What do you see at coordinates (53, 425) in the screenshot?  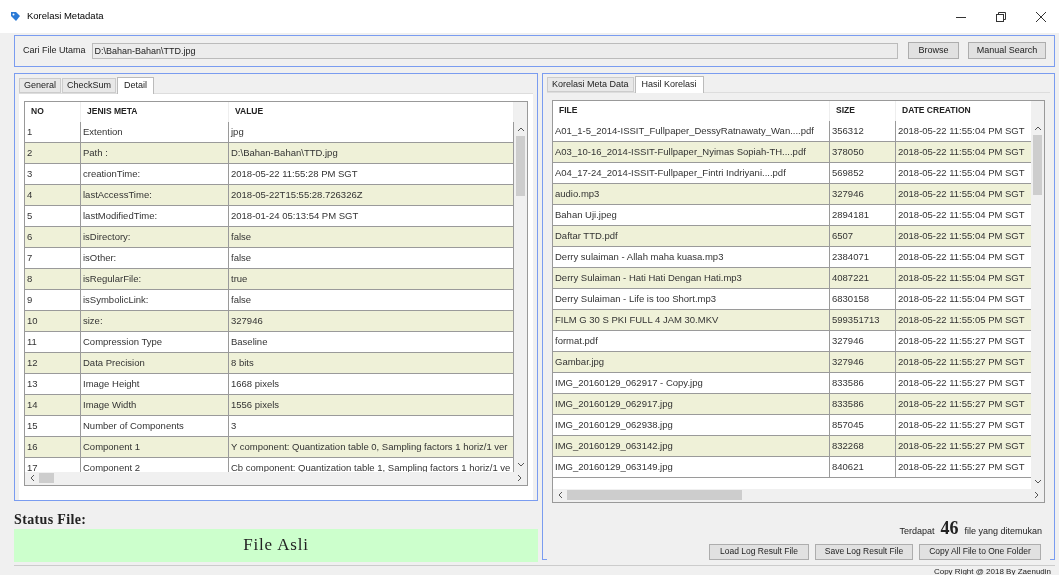 I see `table-cell: 15` at bounding box center [53, 425].